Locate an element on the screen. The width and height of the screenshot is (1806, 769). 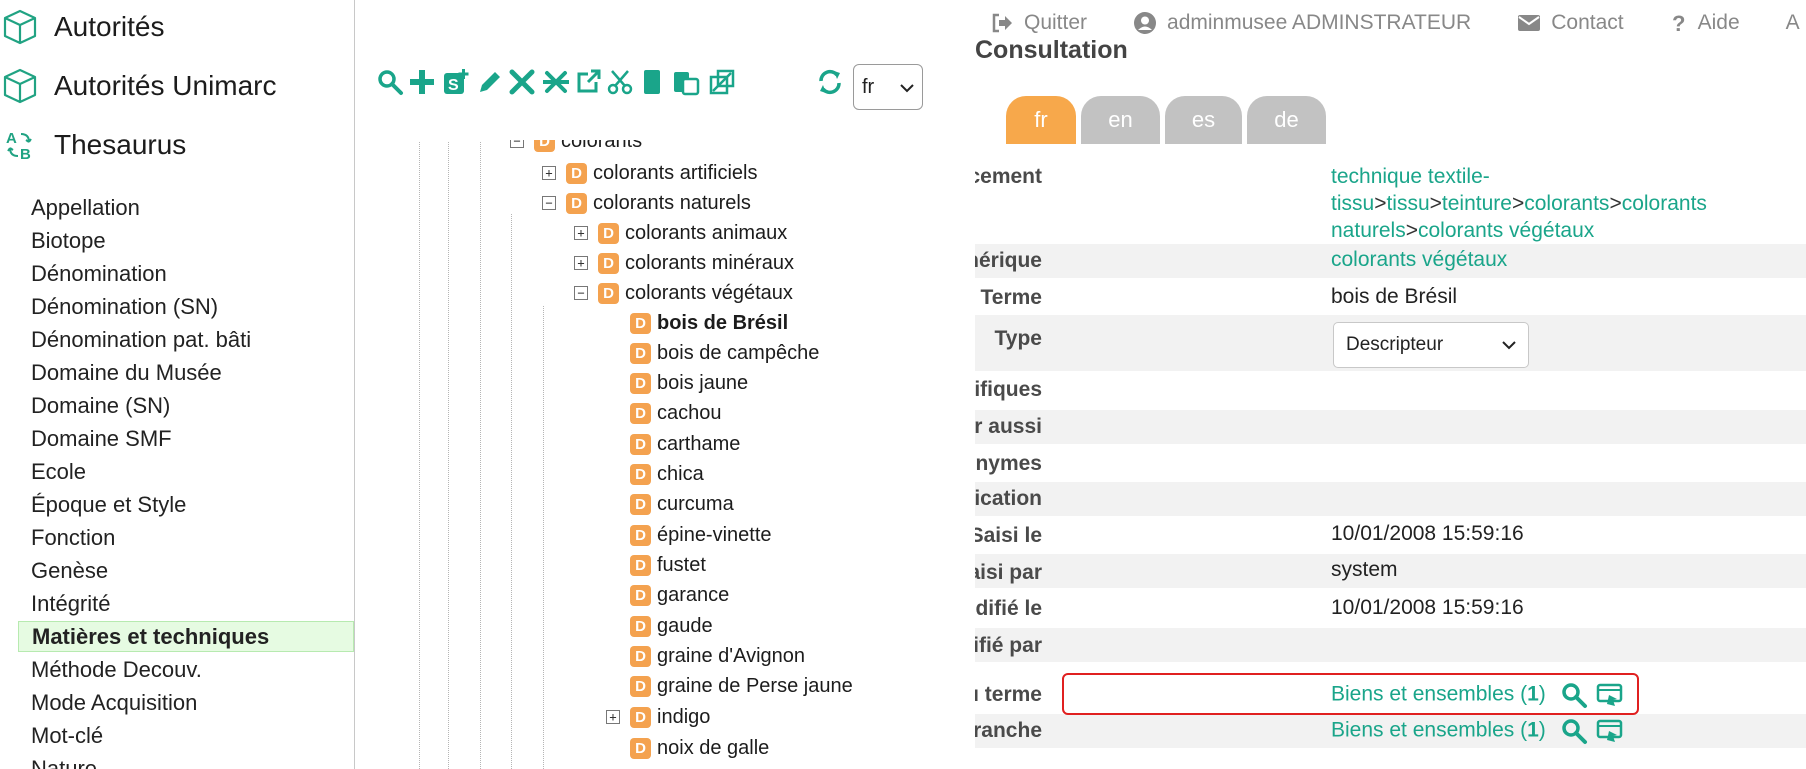
type-select: Descripteur is located at coordinates (1431, 345).